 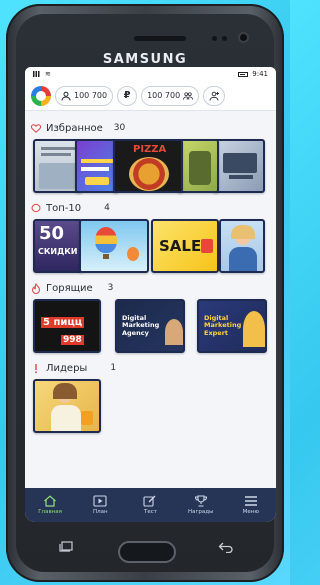 I want to click on home-key, so click(x=147, y=552).